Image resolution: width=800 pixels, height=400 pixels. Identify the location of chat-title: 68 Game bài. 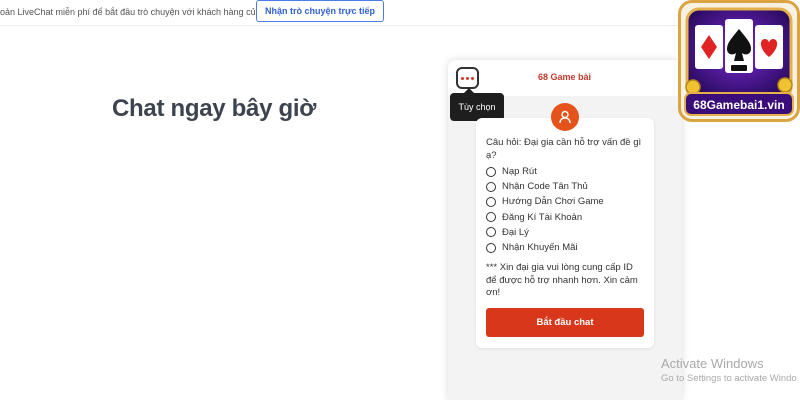
(565, 77).